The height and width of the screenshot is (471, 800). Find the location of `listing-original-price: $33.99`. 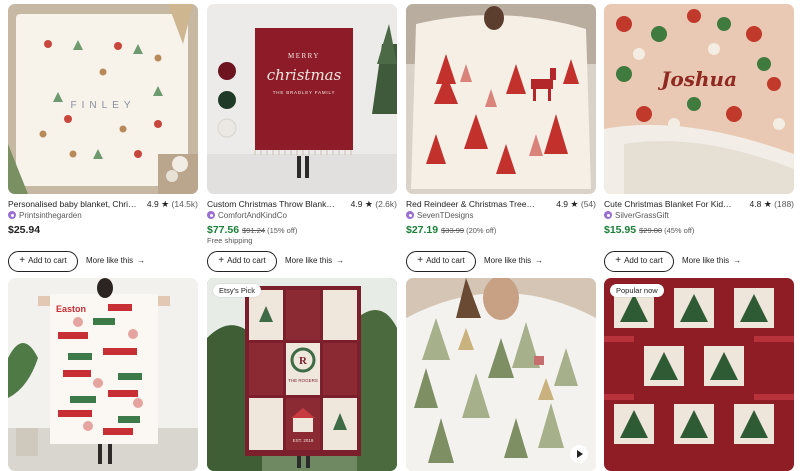

listing-original-price: $33.99 is located at coordinates (453, 230).